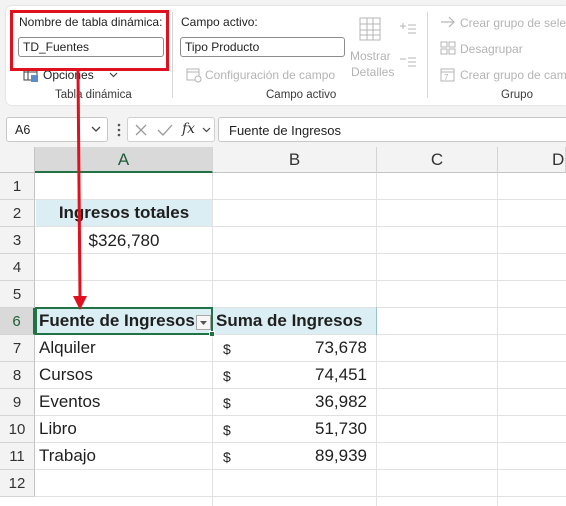  What do you see at coordinates (323, 429) in the screenshot?
I see `pivot-row-value: 51,730` at bounding box center [323, 429].